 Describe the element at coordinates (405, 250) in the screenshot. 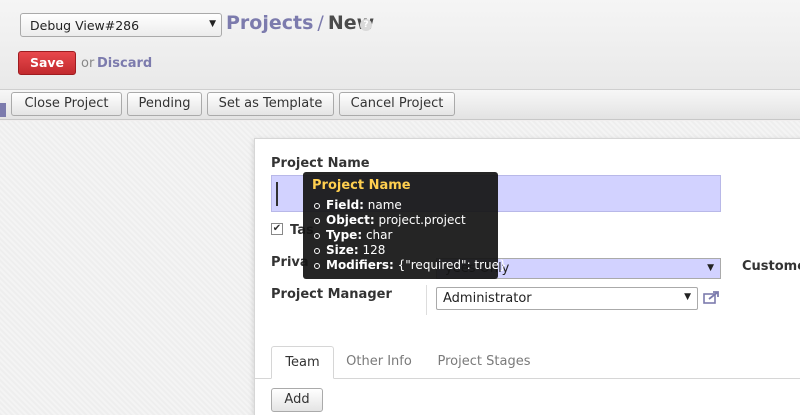

I see `tooltip-item: Size: 128` at that location.